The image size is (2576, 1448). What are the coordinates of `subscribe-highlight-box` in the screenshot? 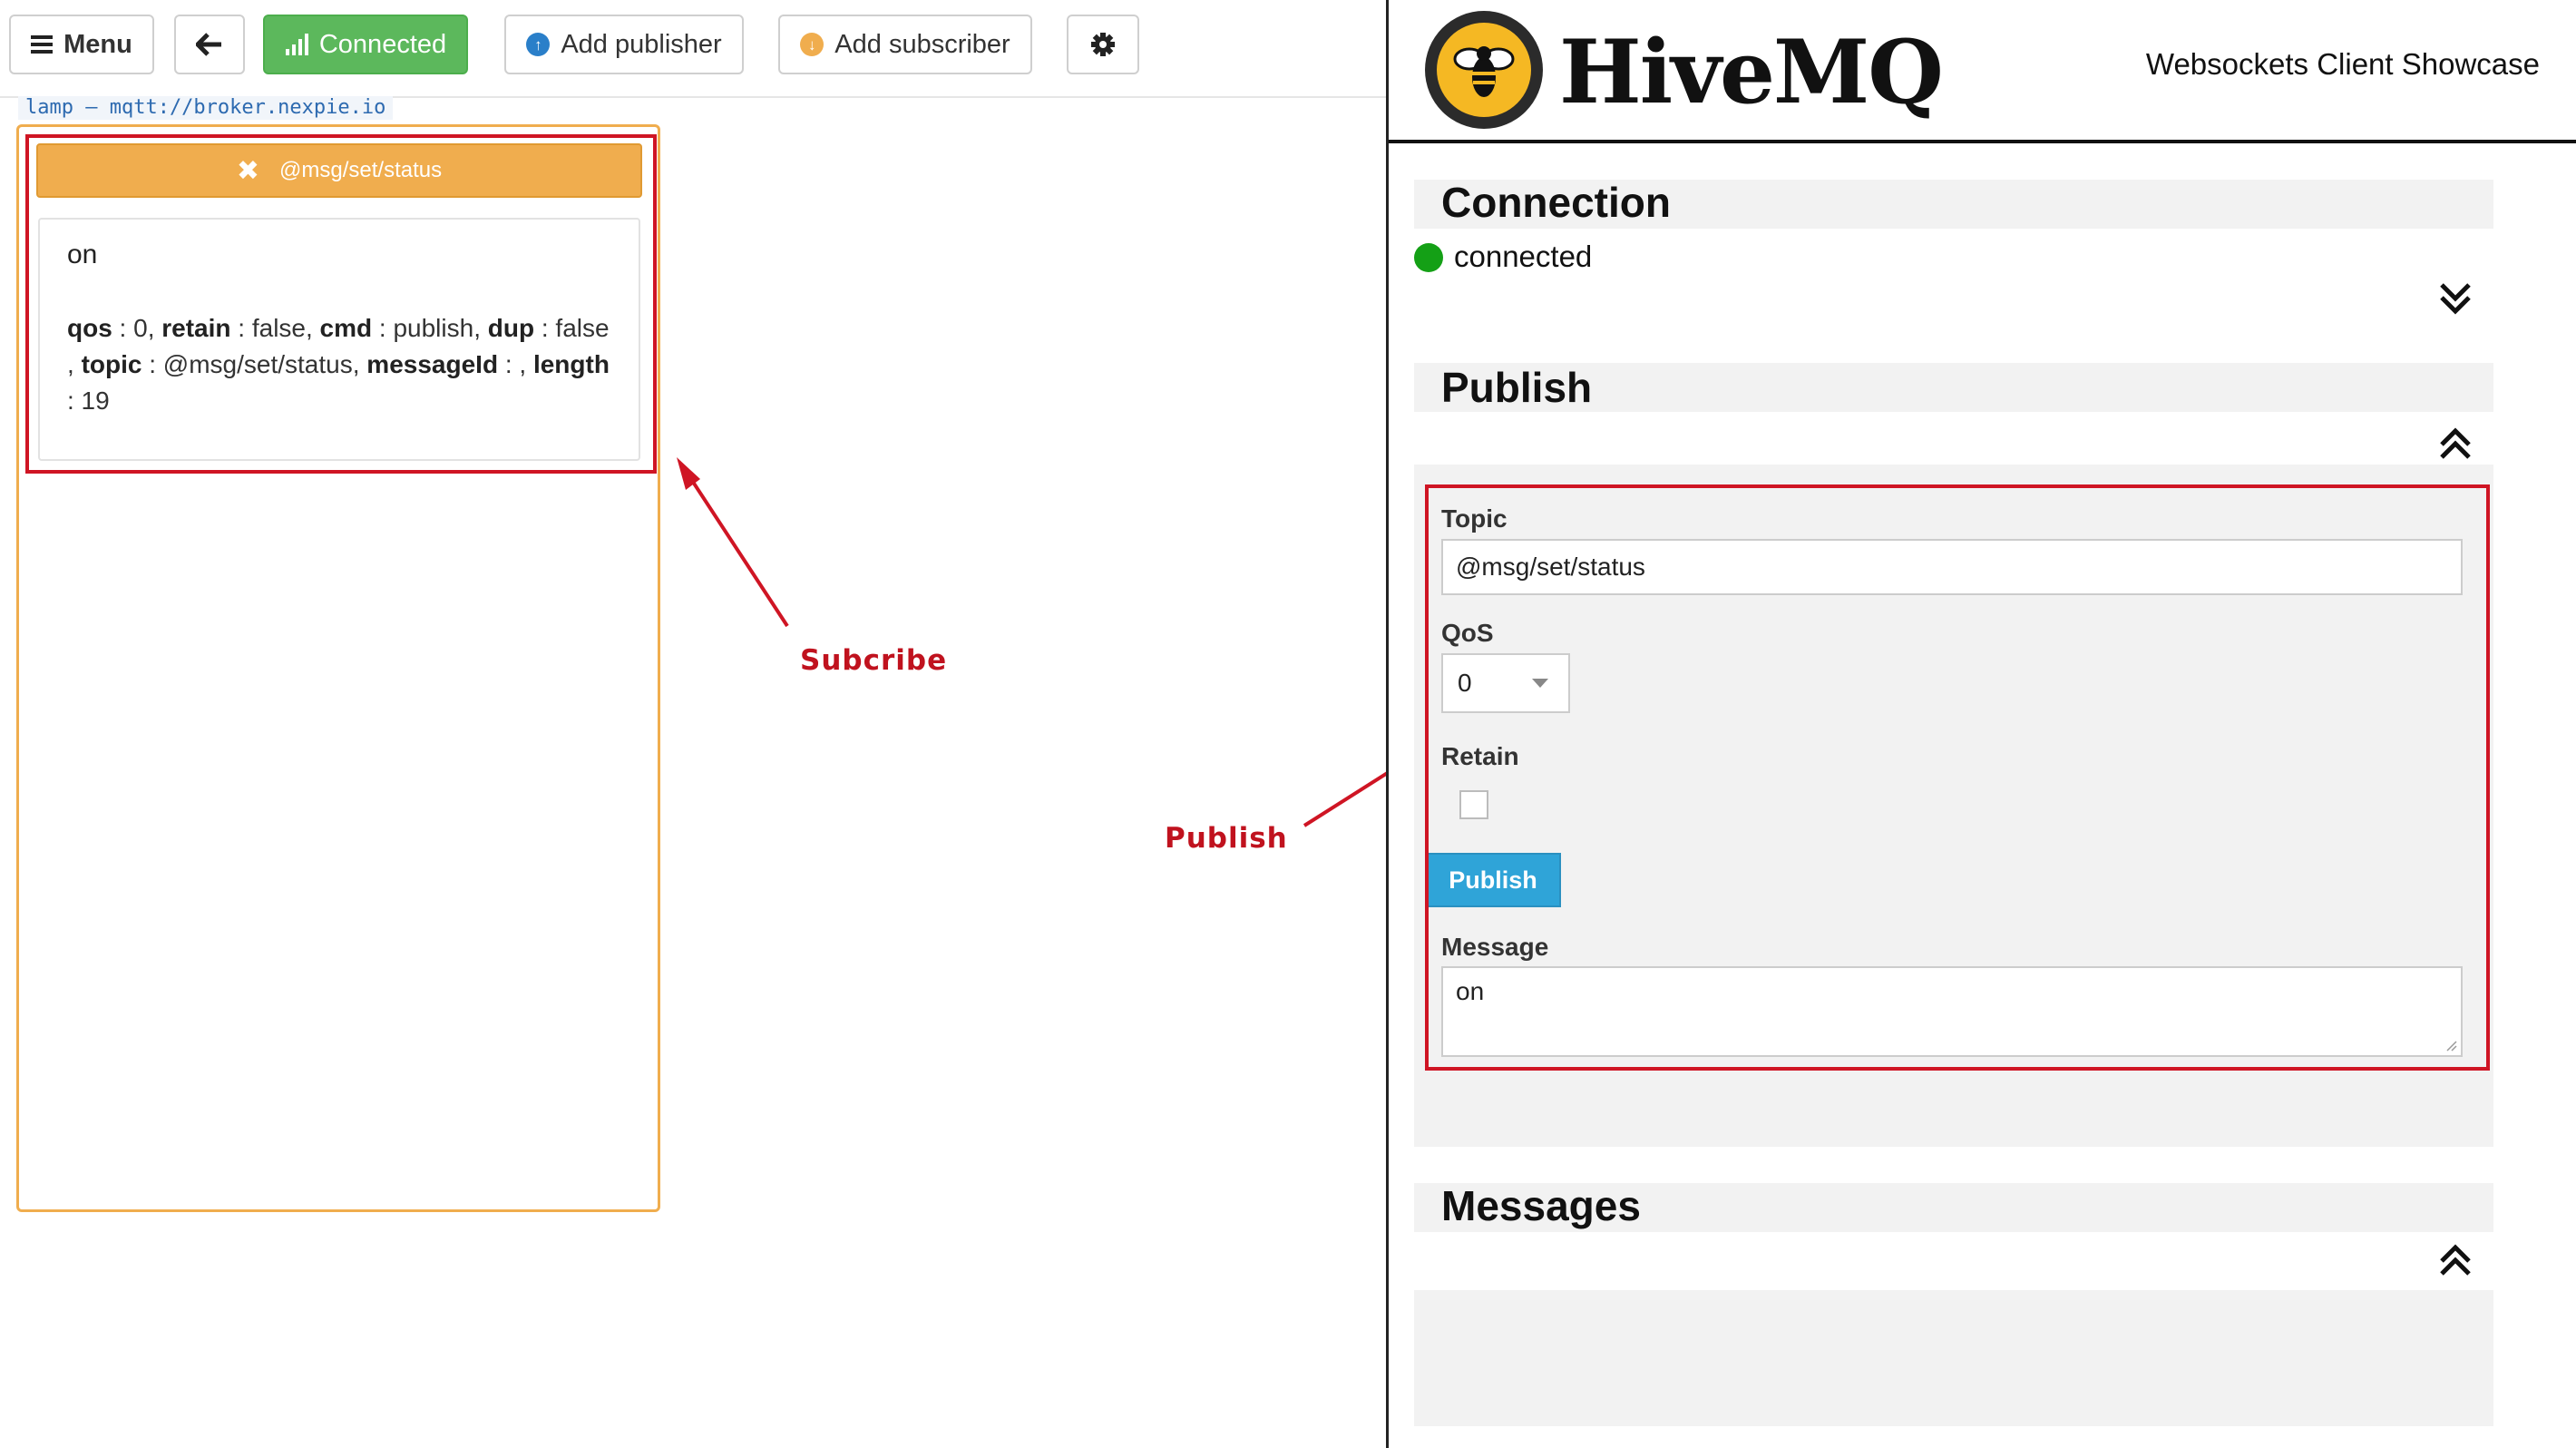 It's located at (341, 304).